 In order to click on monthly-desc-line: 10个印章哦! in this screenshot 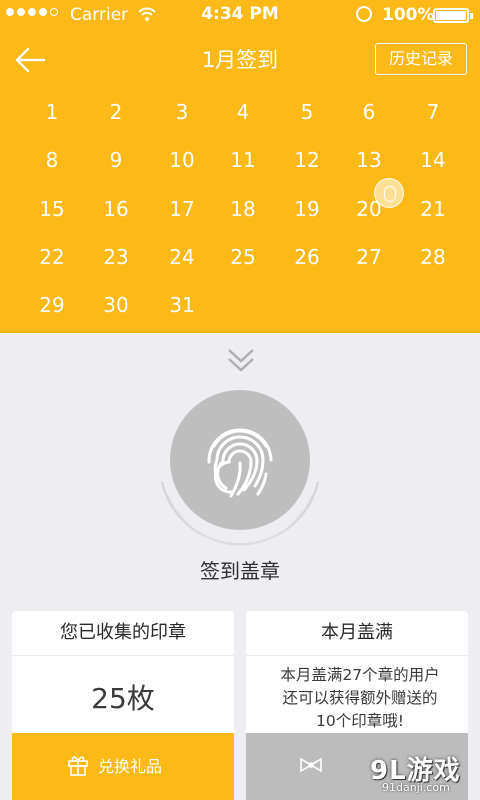, I will do `click(360, 721)`.